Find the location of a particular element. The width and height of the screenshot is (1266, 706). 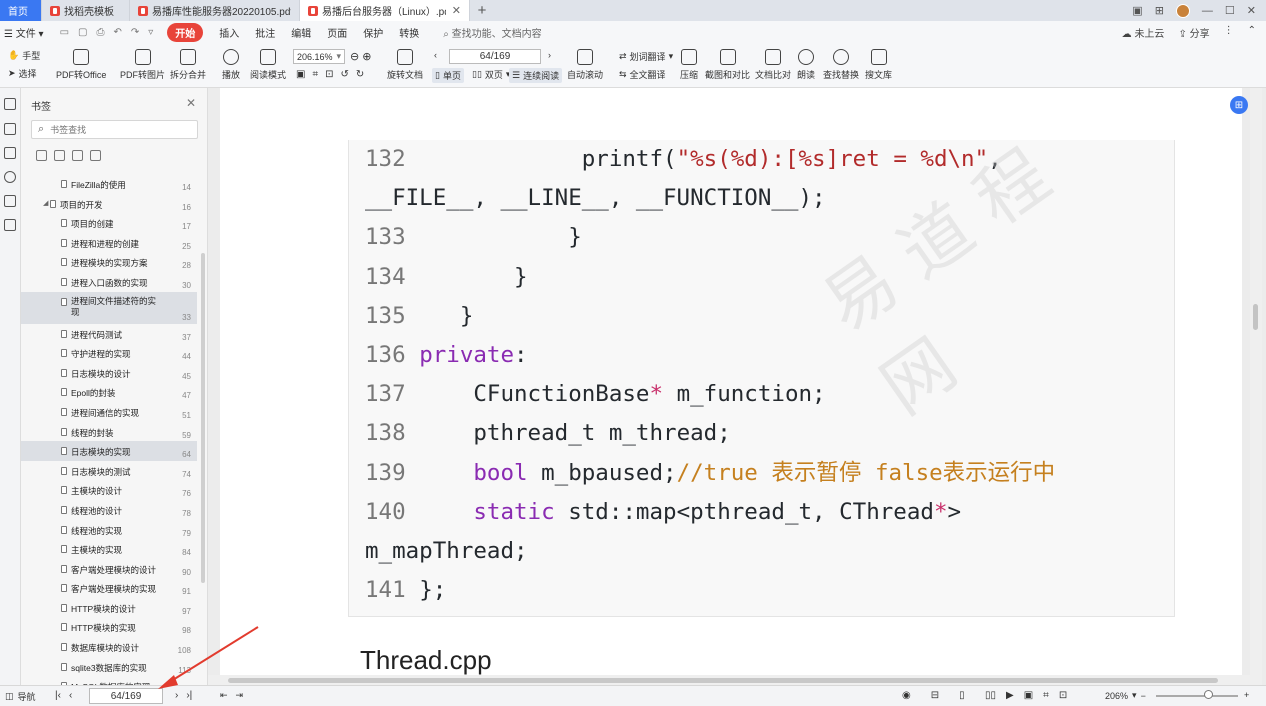

attachment-icon is located at coordinates (10, 177).